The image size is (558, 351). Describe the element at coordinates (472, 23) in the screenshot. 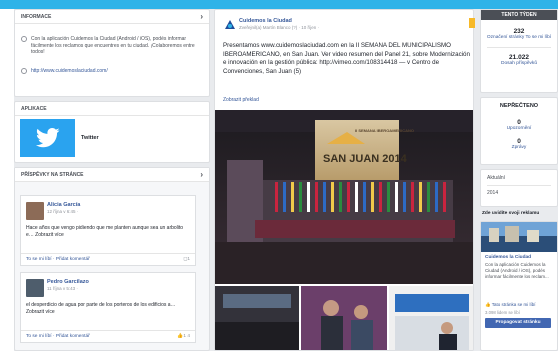

I see `bookmark-icon` at that location.